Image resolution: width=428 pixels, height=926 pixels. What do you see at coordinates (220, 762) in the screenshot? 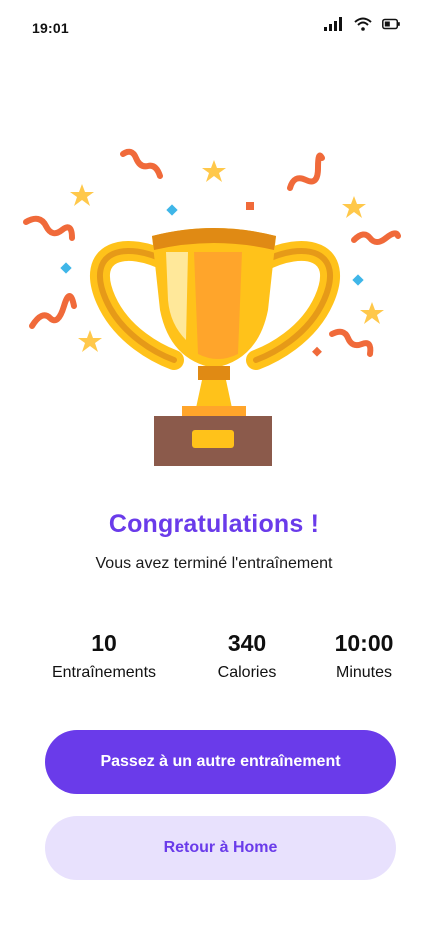
I see `next-workout-button: Passez à un autre entraînement` at bounding box center [220, 762].